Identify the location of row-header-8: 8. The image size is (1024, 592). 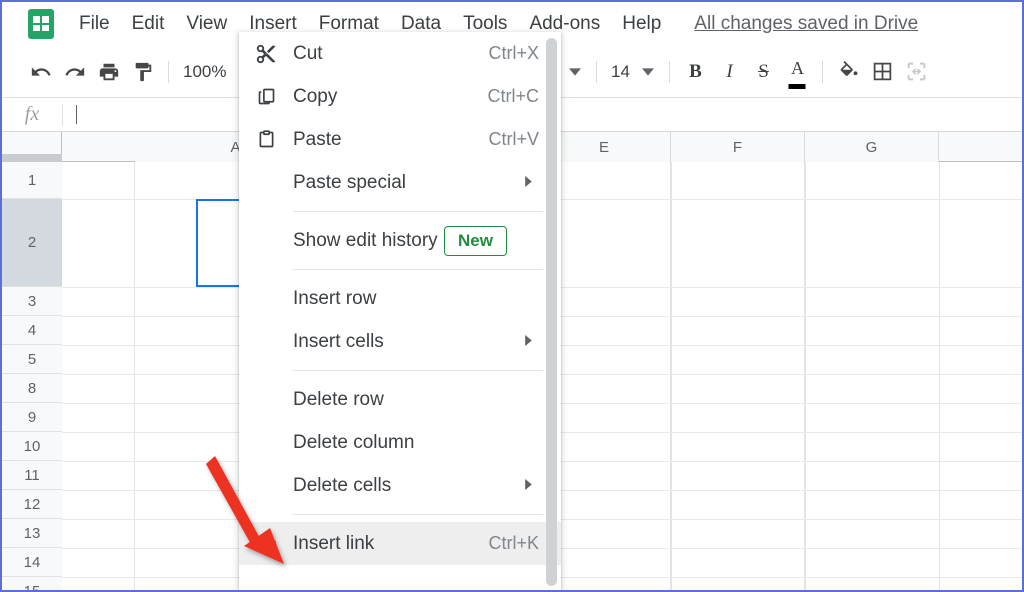
(32, 388).